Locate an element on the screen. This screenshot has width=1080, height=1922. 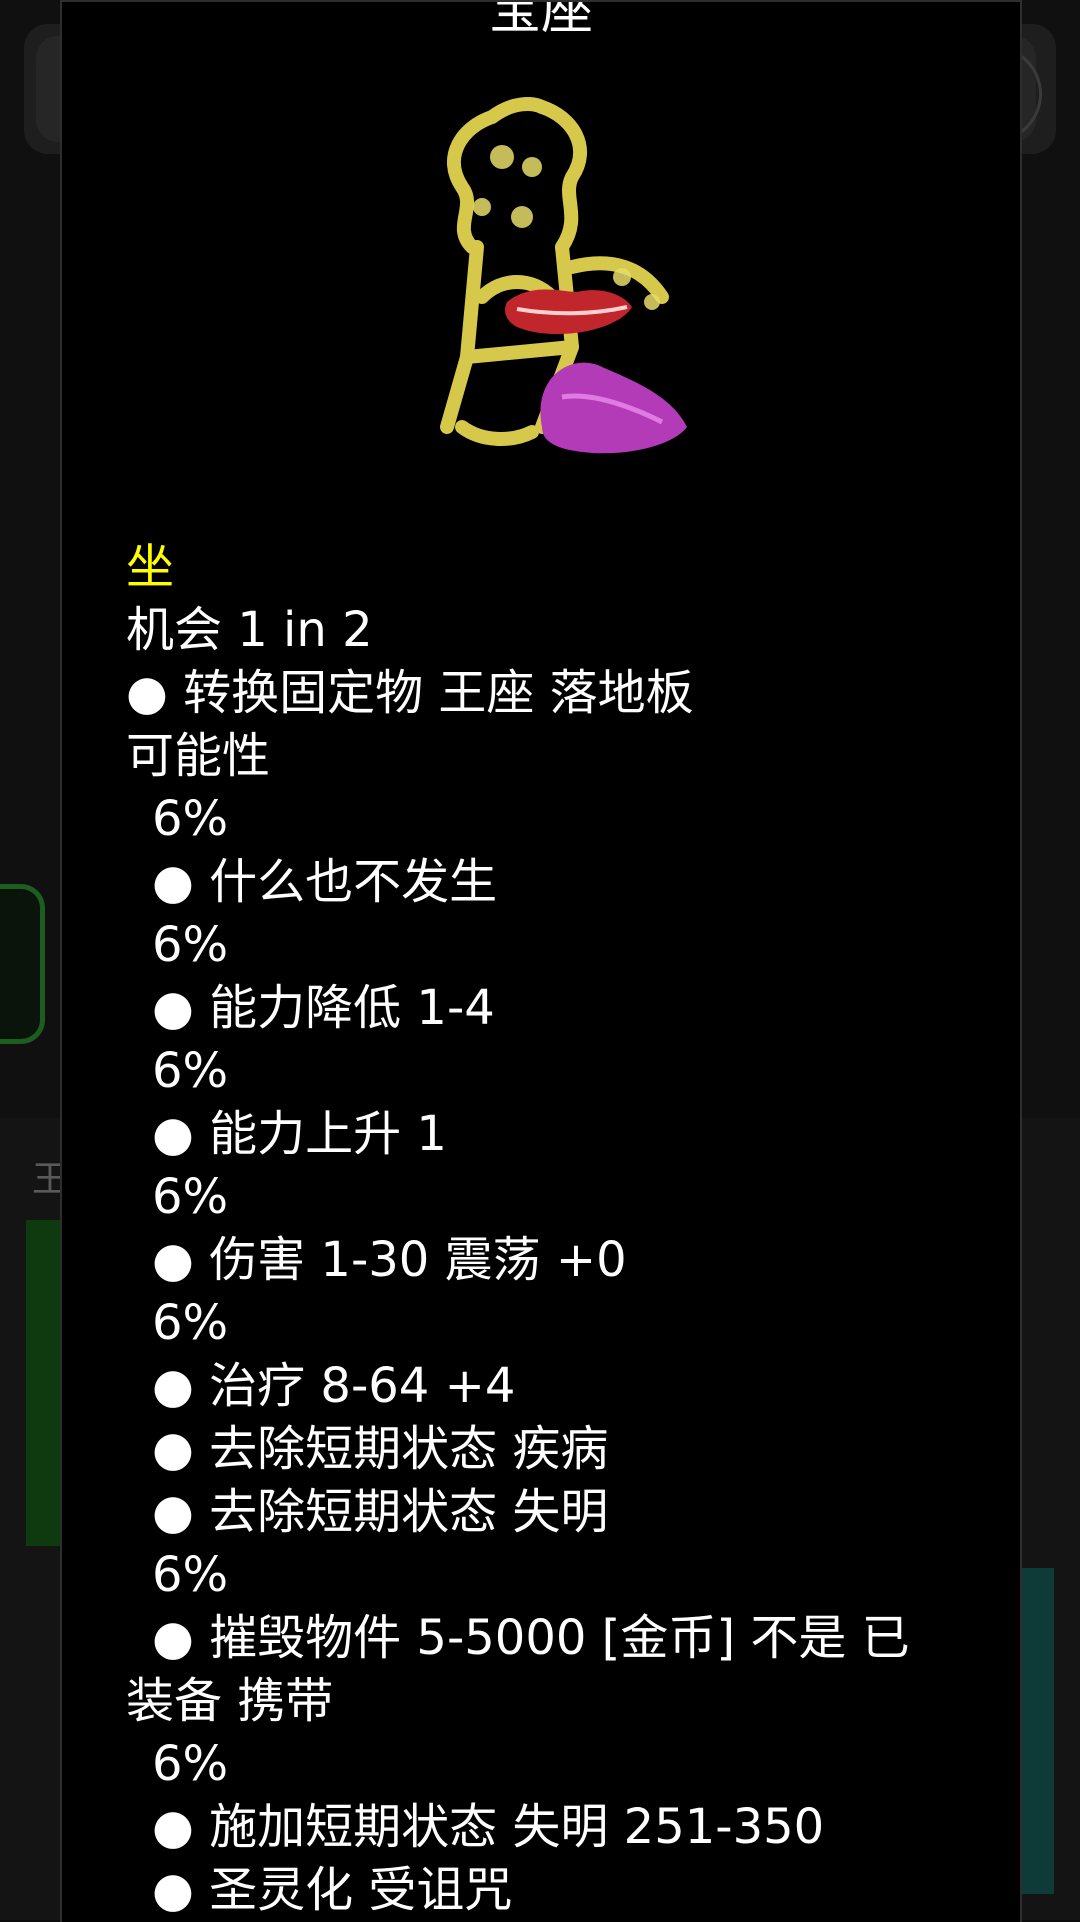
background-green-button is located at coordinates (22, 964).